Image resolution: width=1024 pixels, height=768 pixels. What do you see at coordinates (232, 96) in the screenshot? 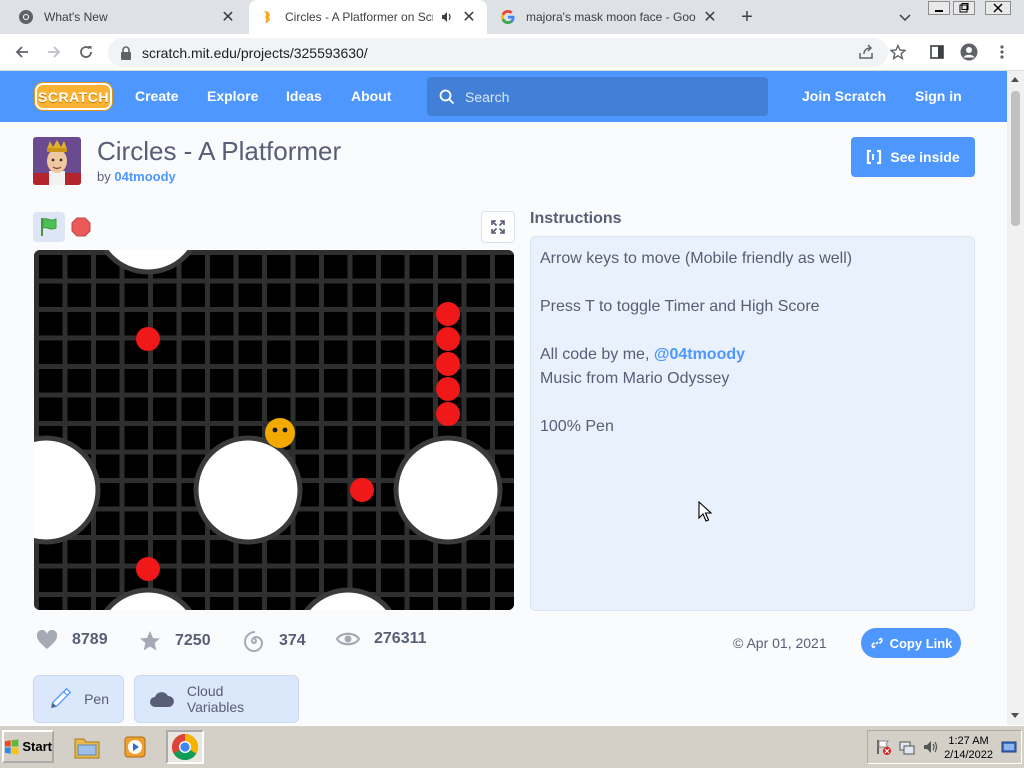
I see `nav-explore-link: Explore` at bounding box center [232, 96].